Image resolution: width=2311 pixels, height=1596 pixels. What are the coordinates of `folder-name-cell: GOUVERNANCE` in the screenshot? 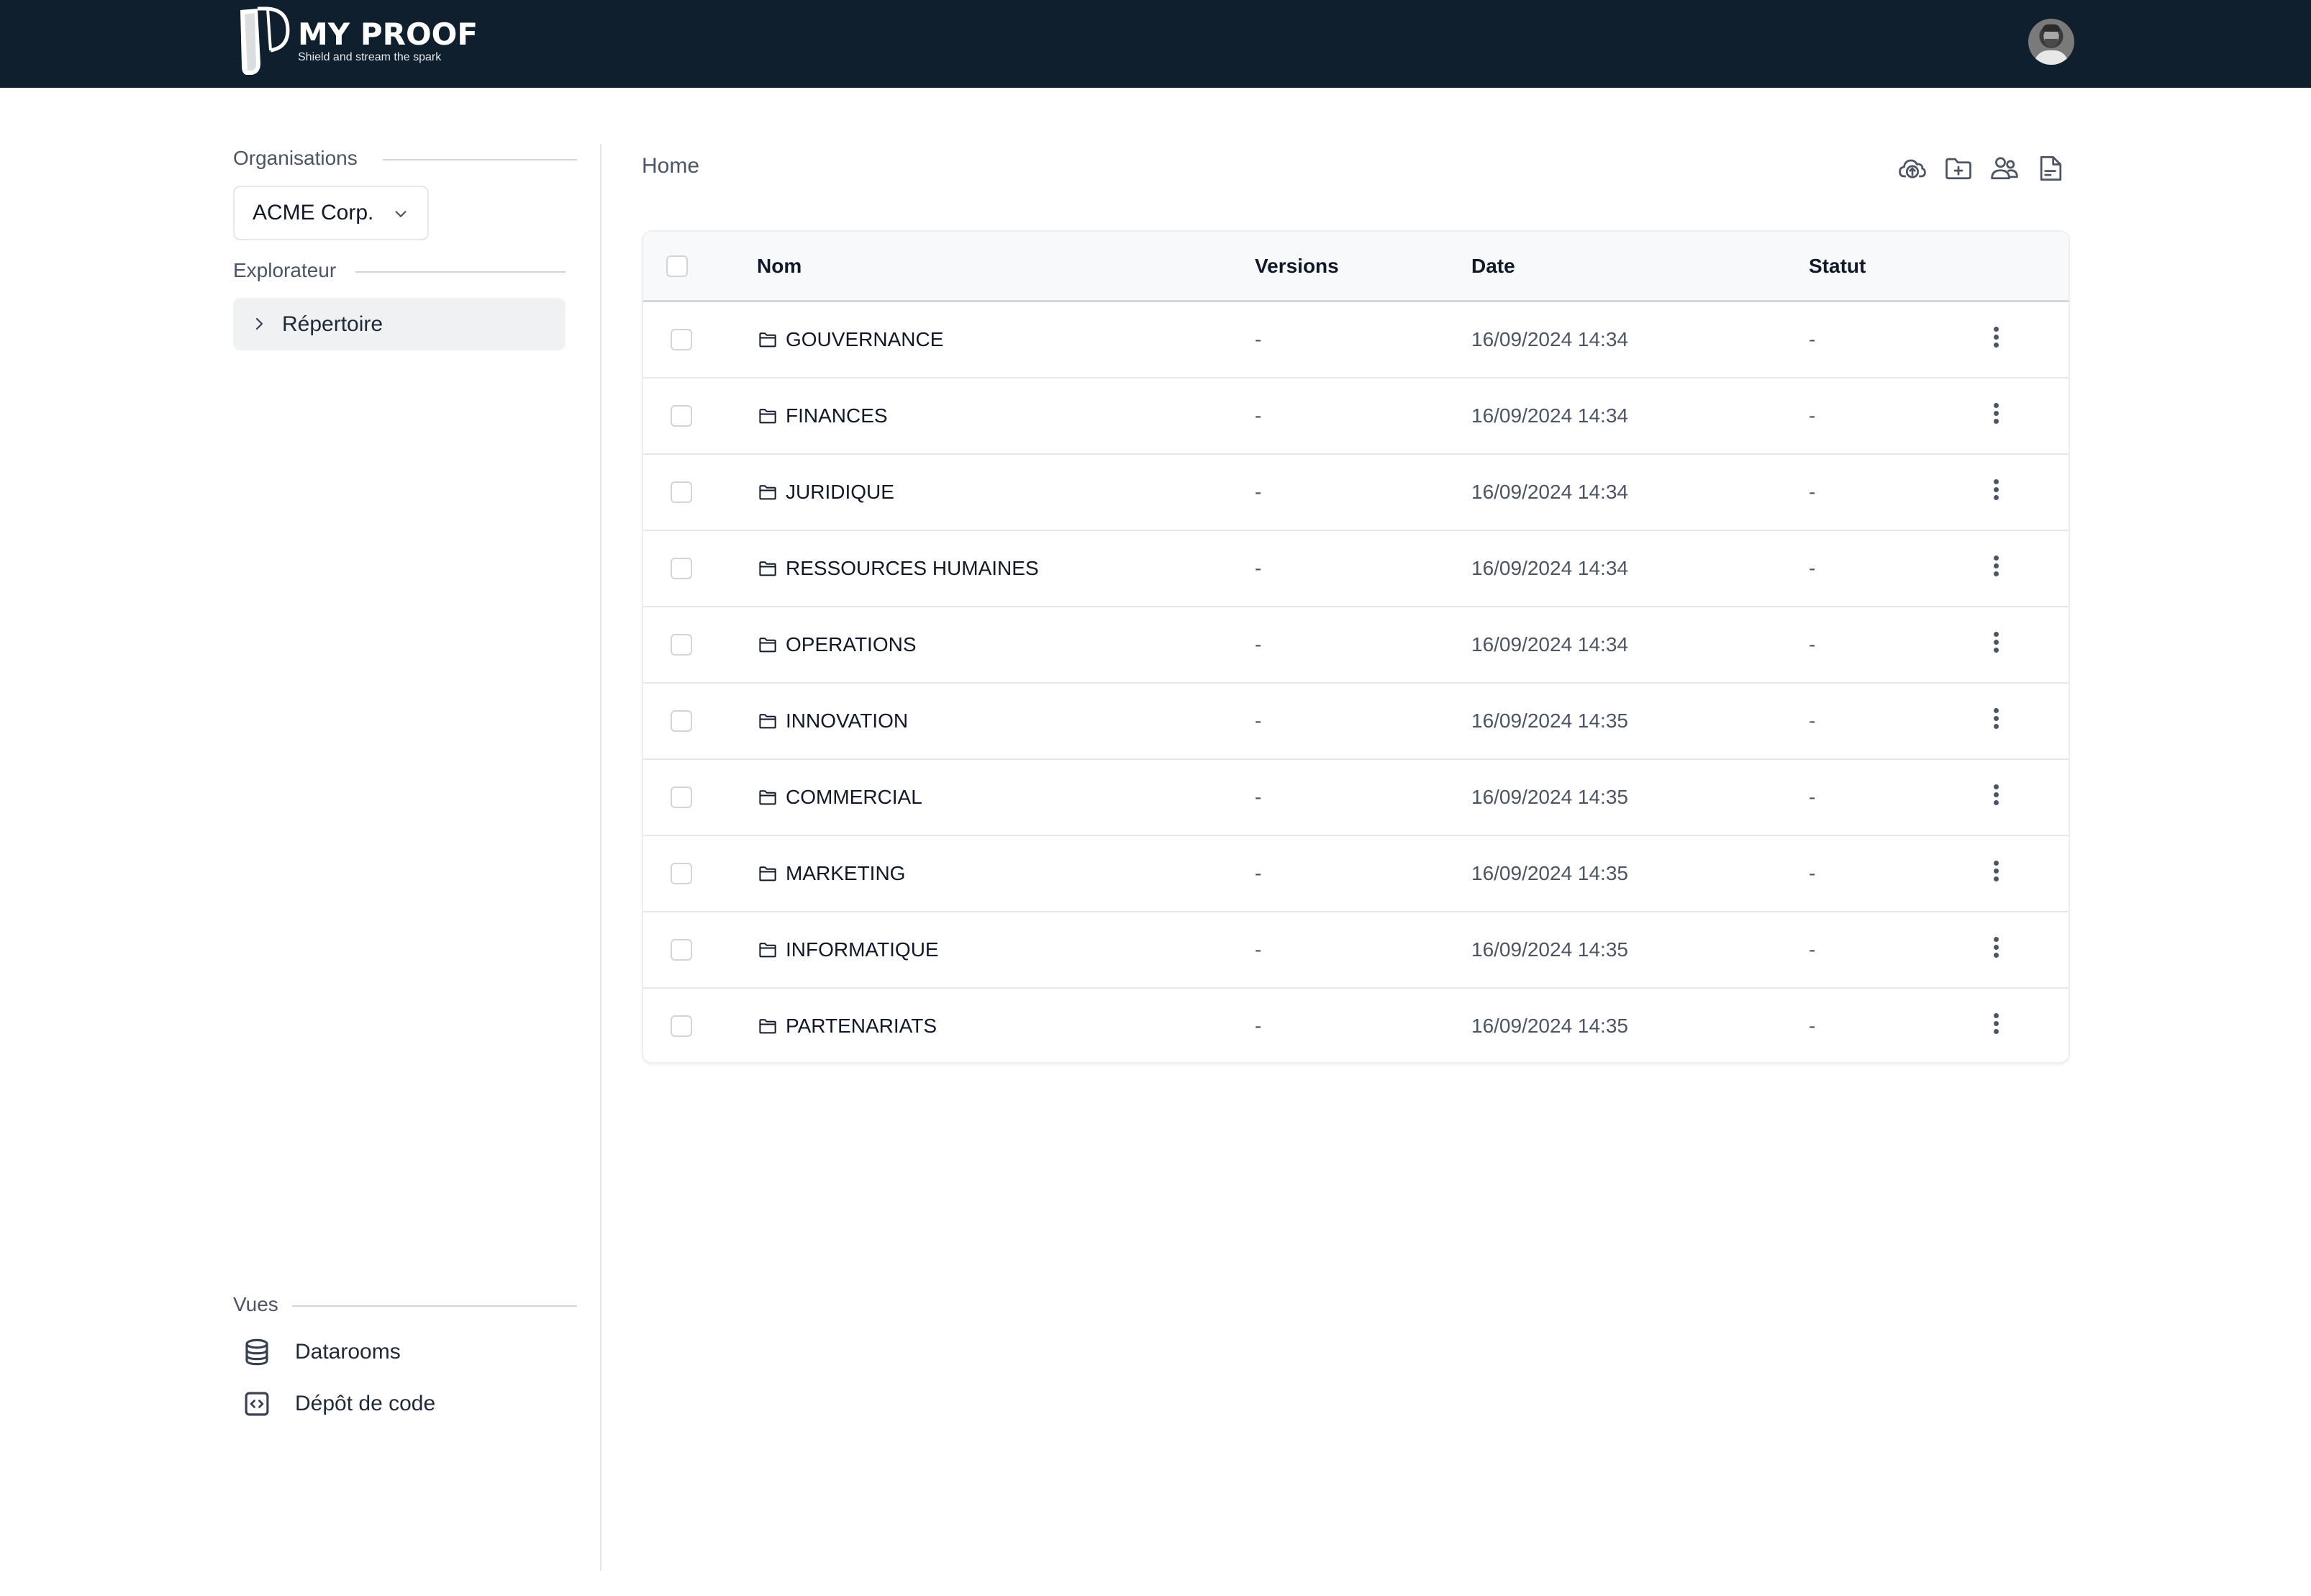 It's located at (850, 340).